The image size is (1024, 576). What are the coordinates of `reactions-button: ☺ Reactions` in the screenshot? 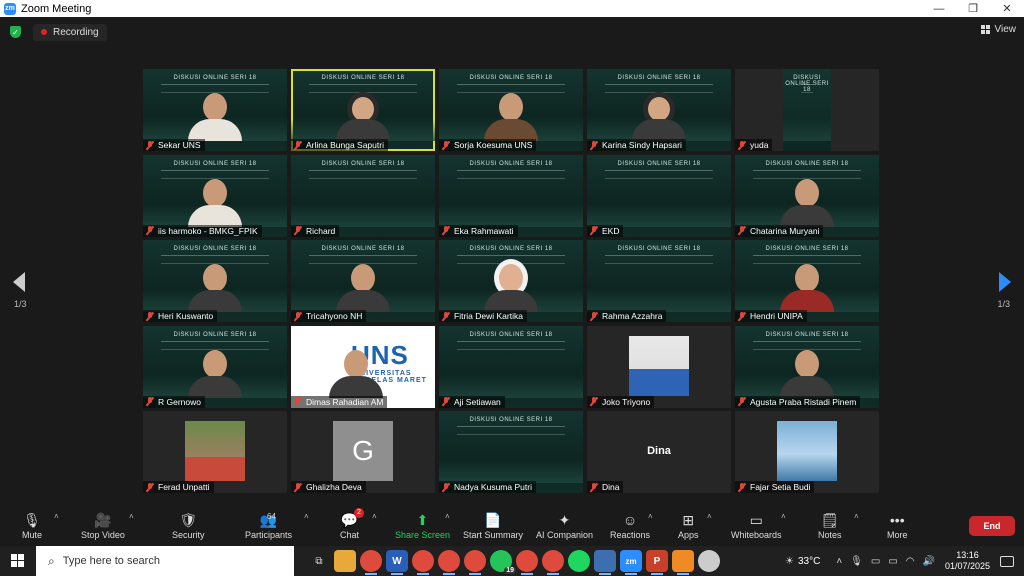 It's located at (630, 525).